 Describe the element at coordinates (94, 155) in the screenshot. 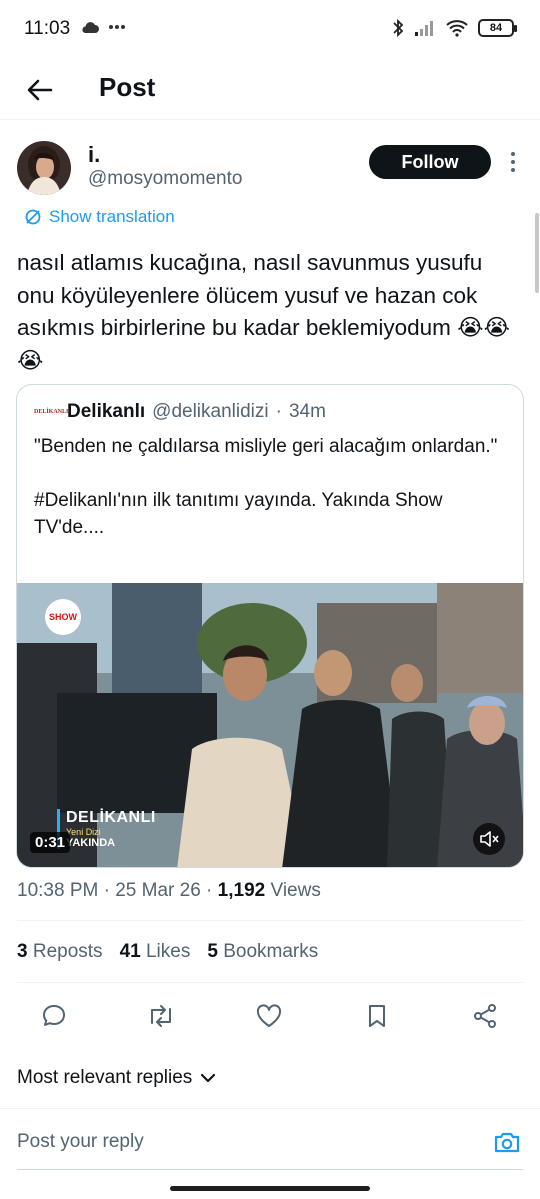

I see `display-name: i.` at that location.